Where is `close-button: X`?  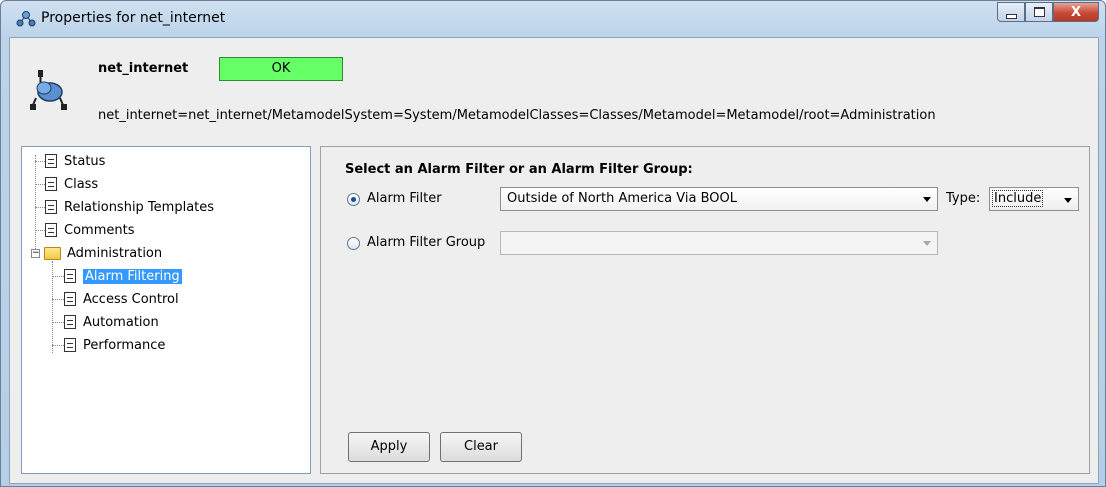 close-button: X is located at coordinates (1076, 12).